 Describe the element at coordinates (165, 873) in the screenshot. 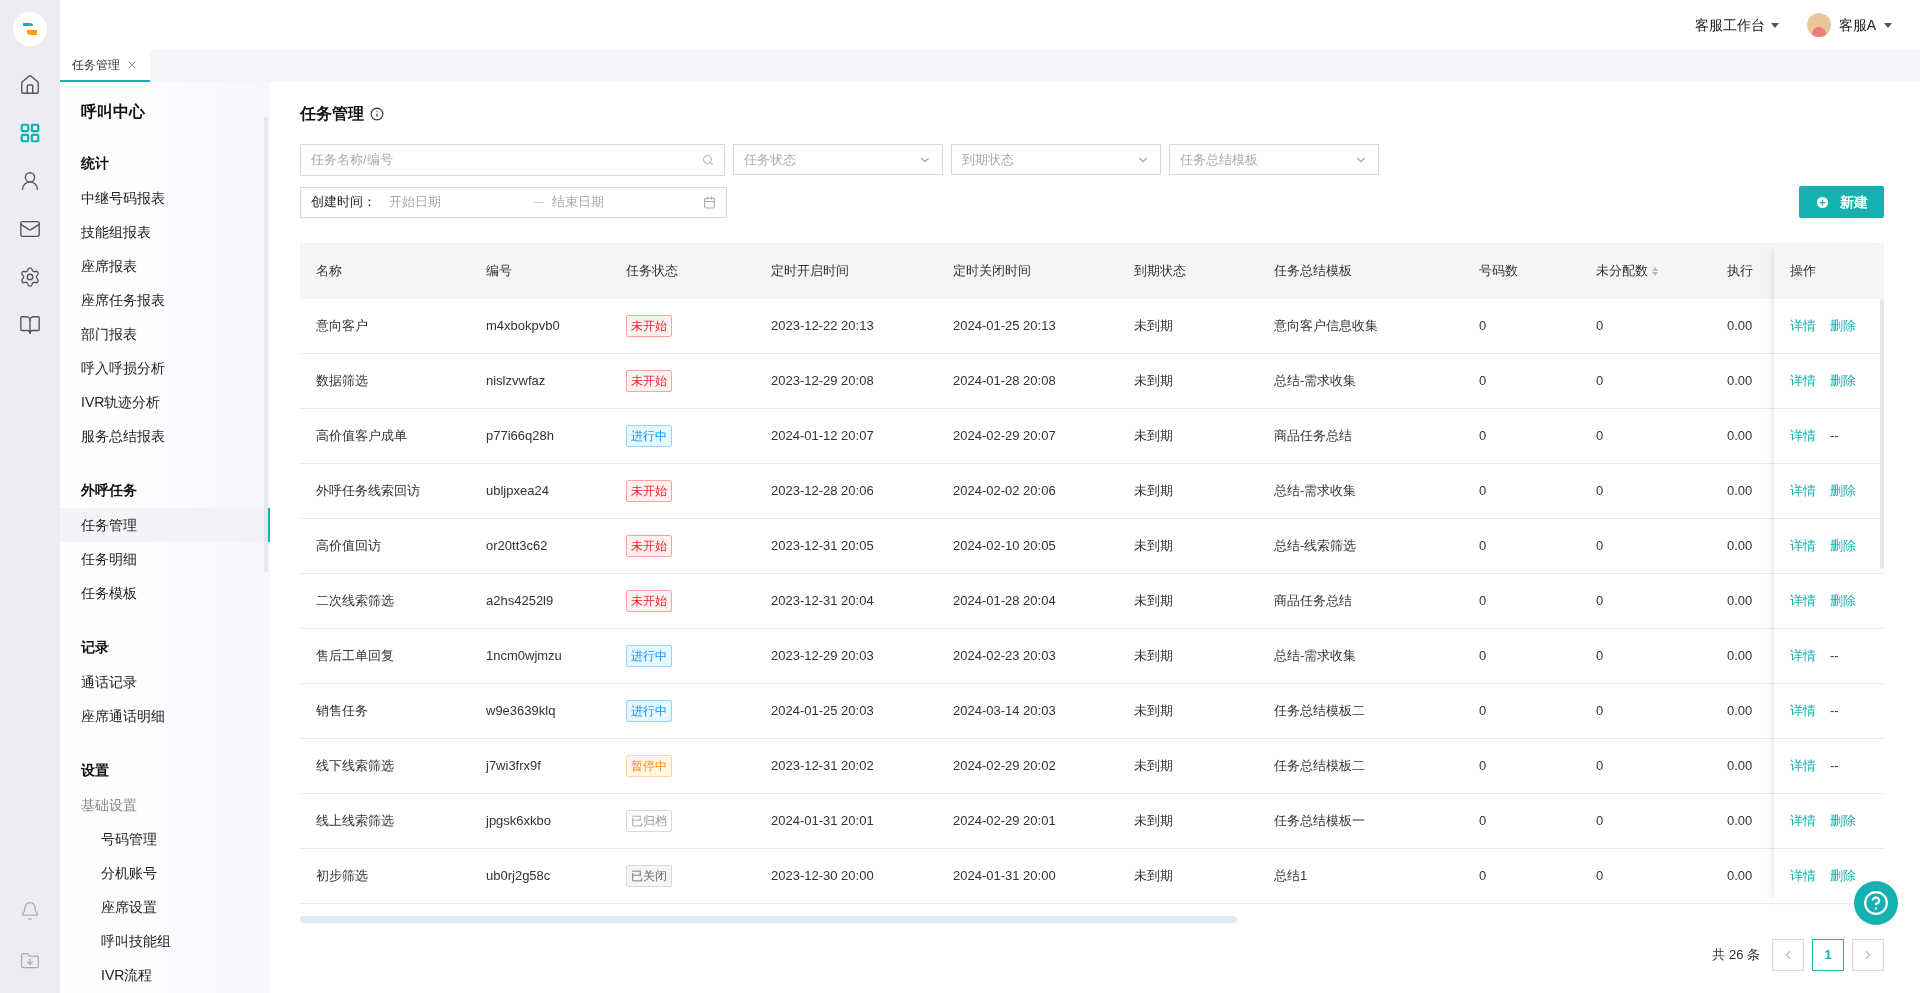

I see `sidebar-item: 分机账号` at that location.